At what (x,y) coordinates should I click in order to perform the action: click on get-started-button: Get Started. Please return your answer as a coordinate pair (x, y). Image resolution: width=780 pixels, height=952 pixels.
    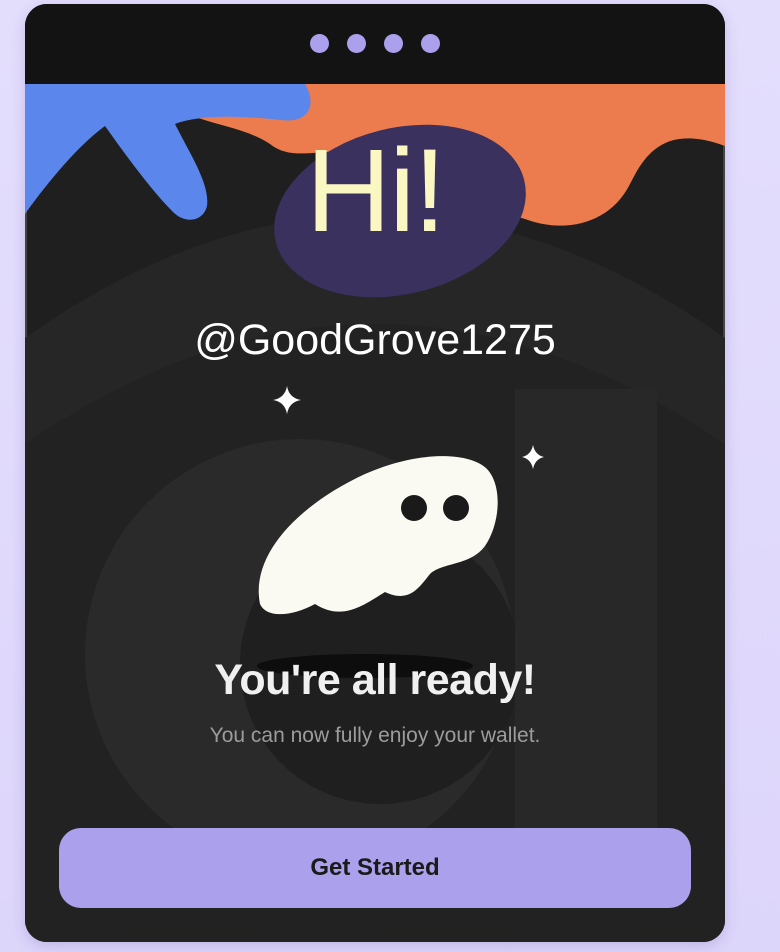
    Looking at the image, I should click on (375, 868).